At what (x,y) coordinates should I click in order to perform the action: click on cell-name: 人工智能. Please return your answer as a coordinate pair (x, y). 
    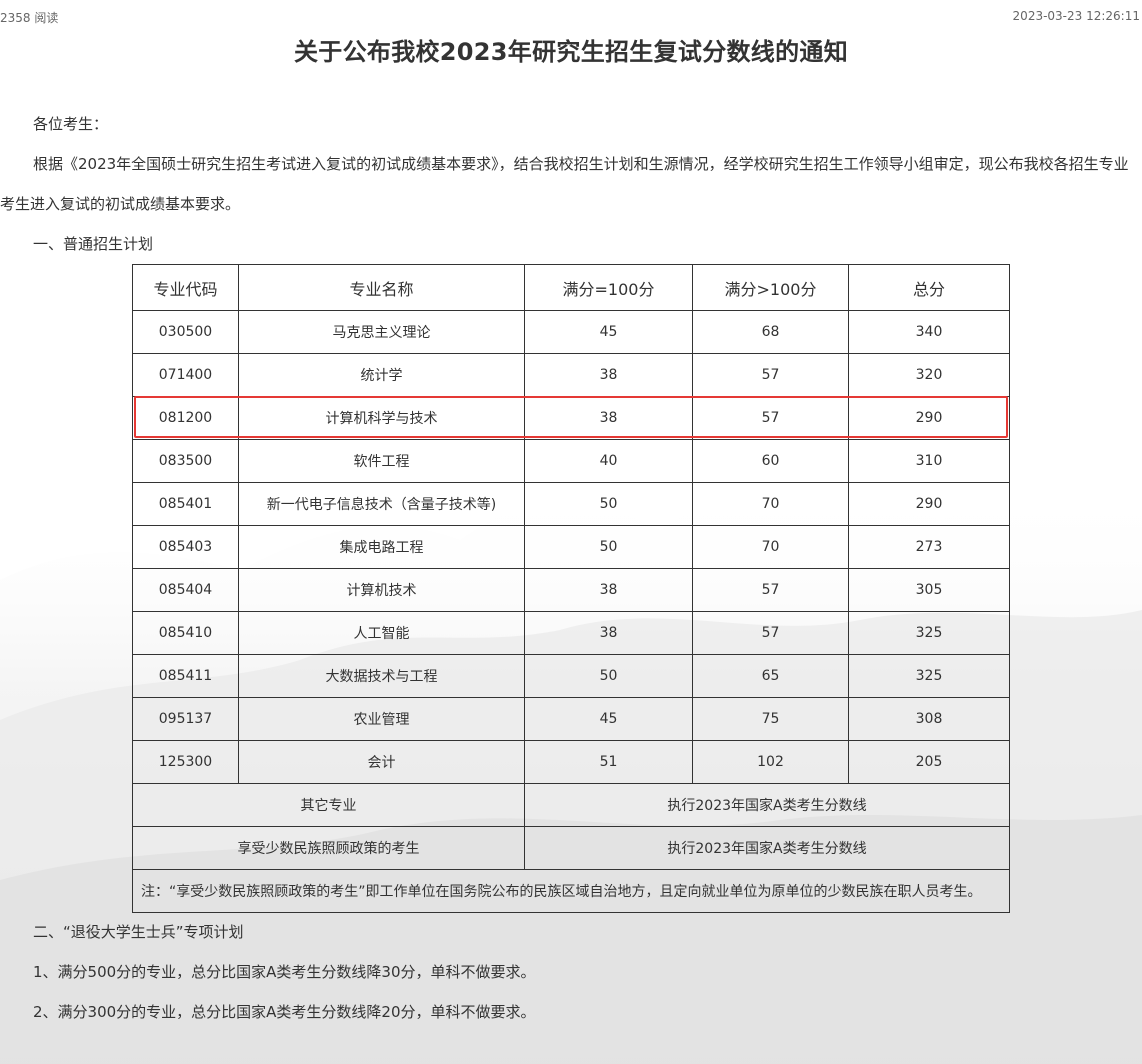
    Looking at the image, I should click on (381, 633).